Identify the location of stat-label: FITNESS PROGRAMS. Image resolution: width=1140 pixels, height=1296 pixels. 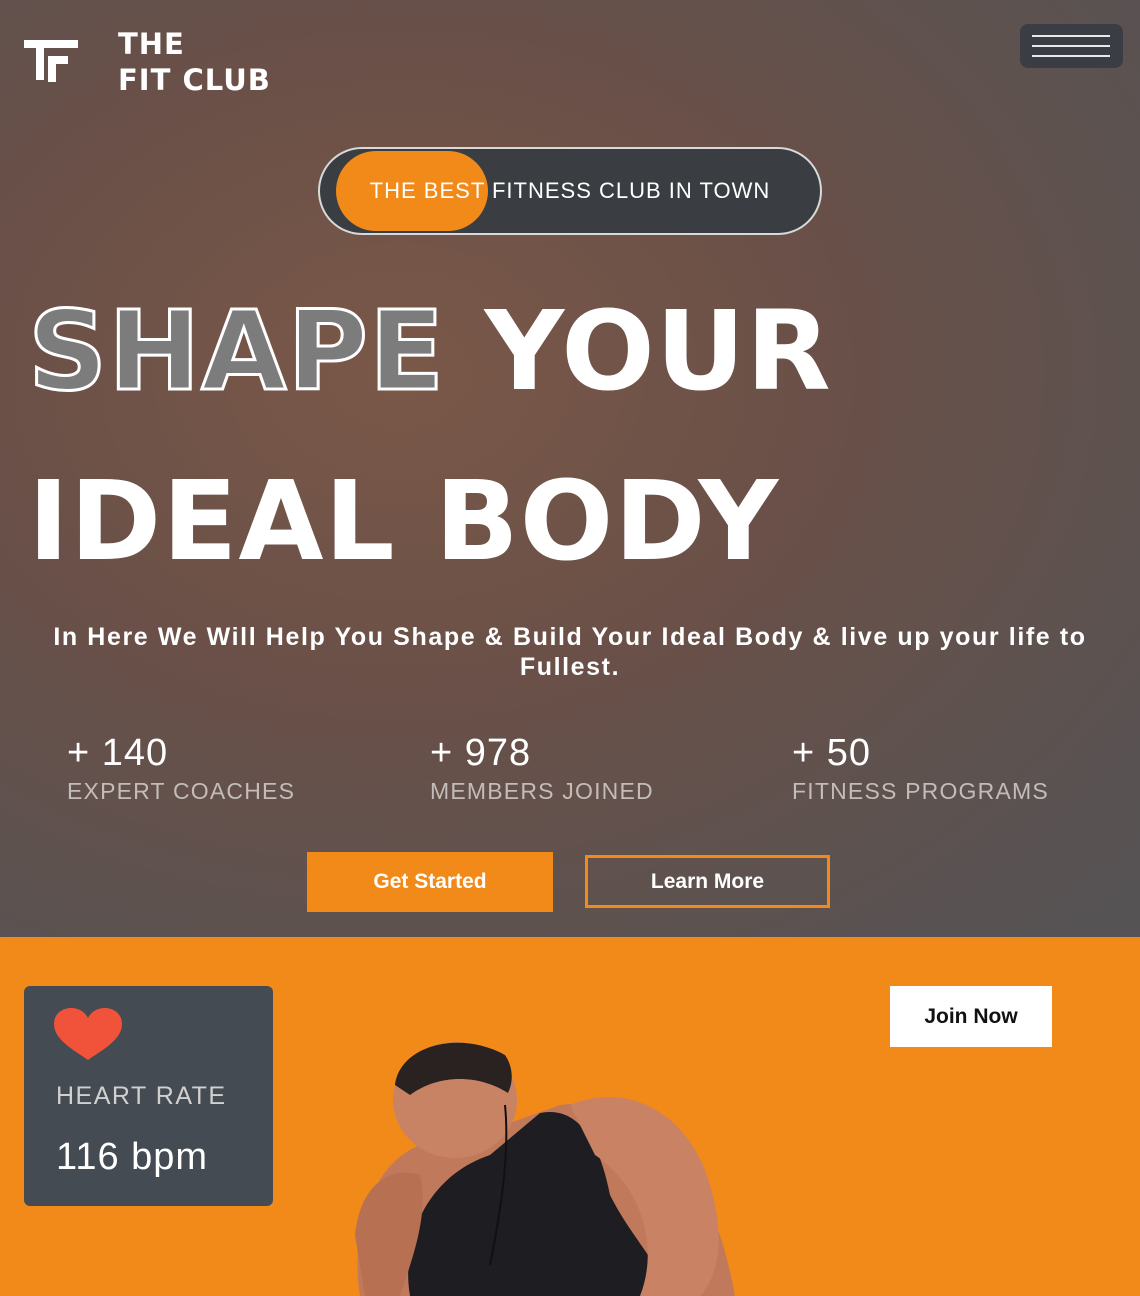
(920, 791).